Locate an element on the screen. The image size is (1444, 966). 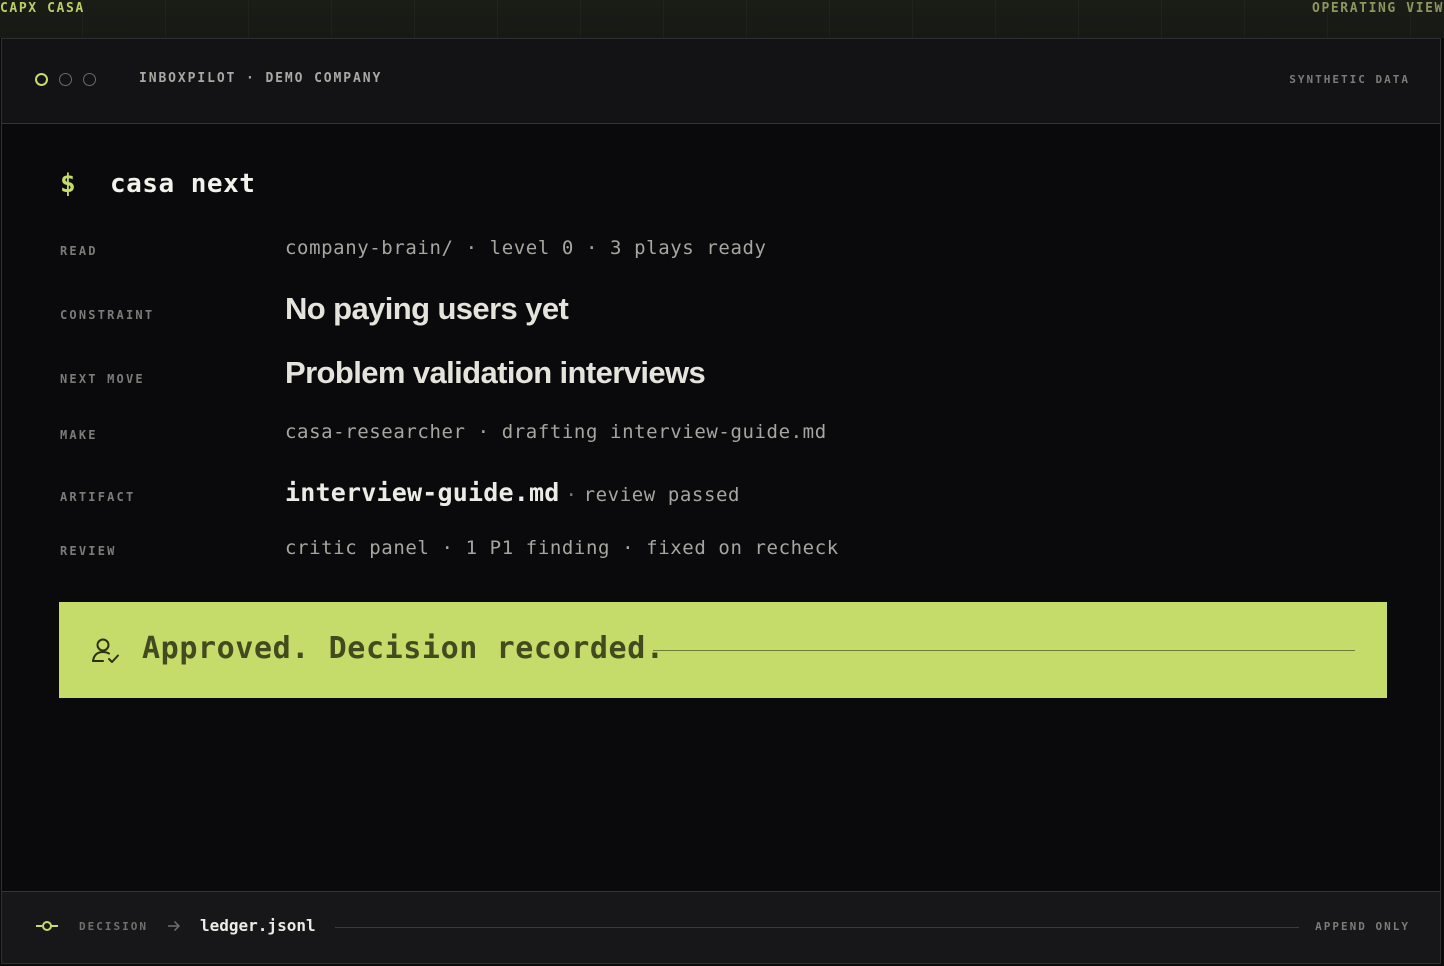
arrow-right-icon is located at coordinates (174, 926).